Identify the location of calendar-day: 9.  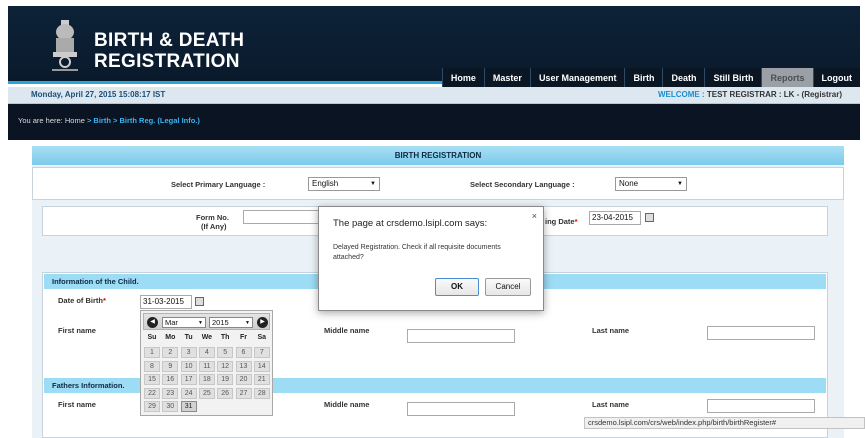
(170, 366).